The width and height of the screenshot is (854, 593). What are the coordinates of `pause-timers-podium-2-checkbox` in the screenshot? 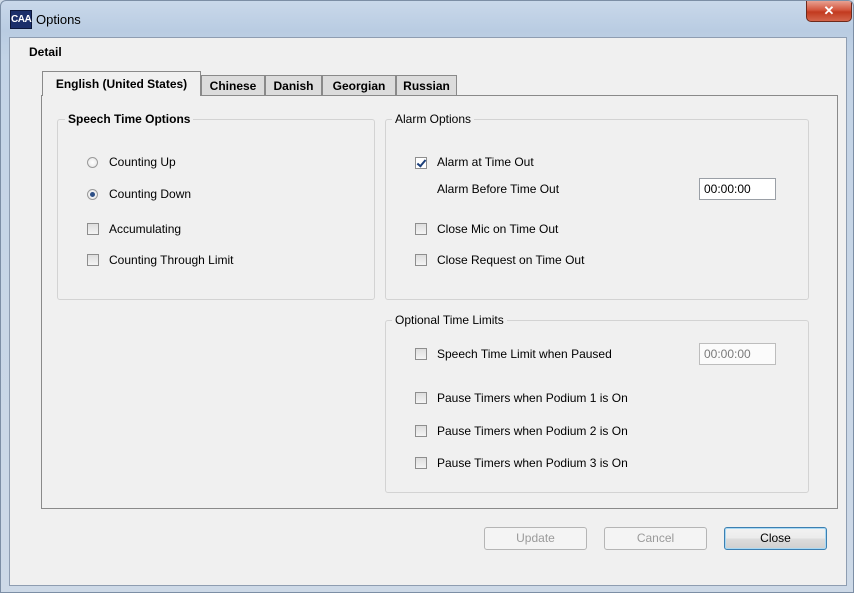 It's located at (421, 431).